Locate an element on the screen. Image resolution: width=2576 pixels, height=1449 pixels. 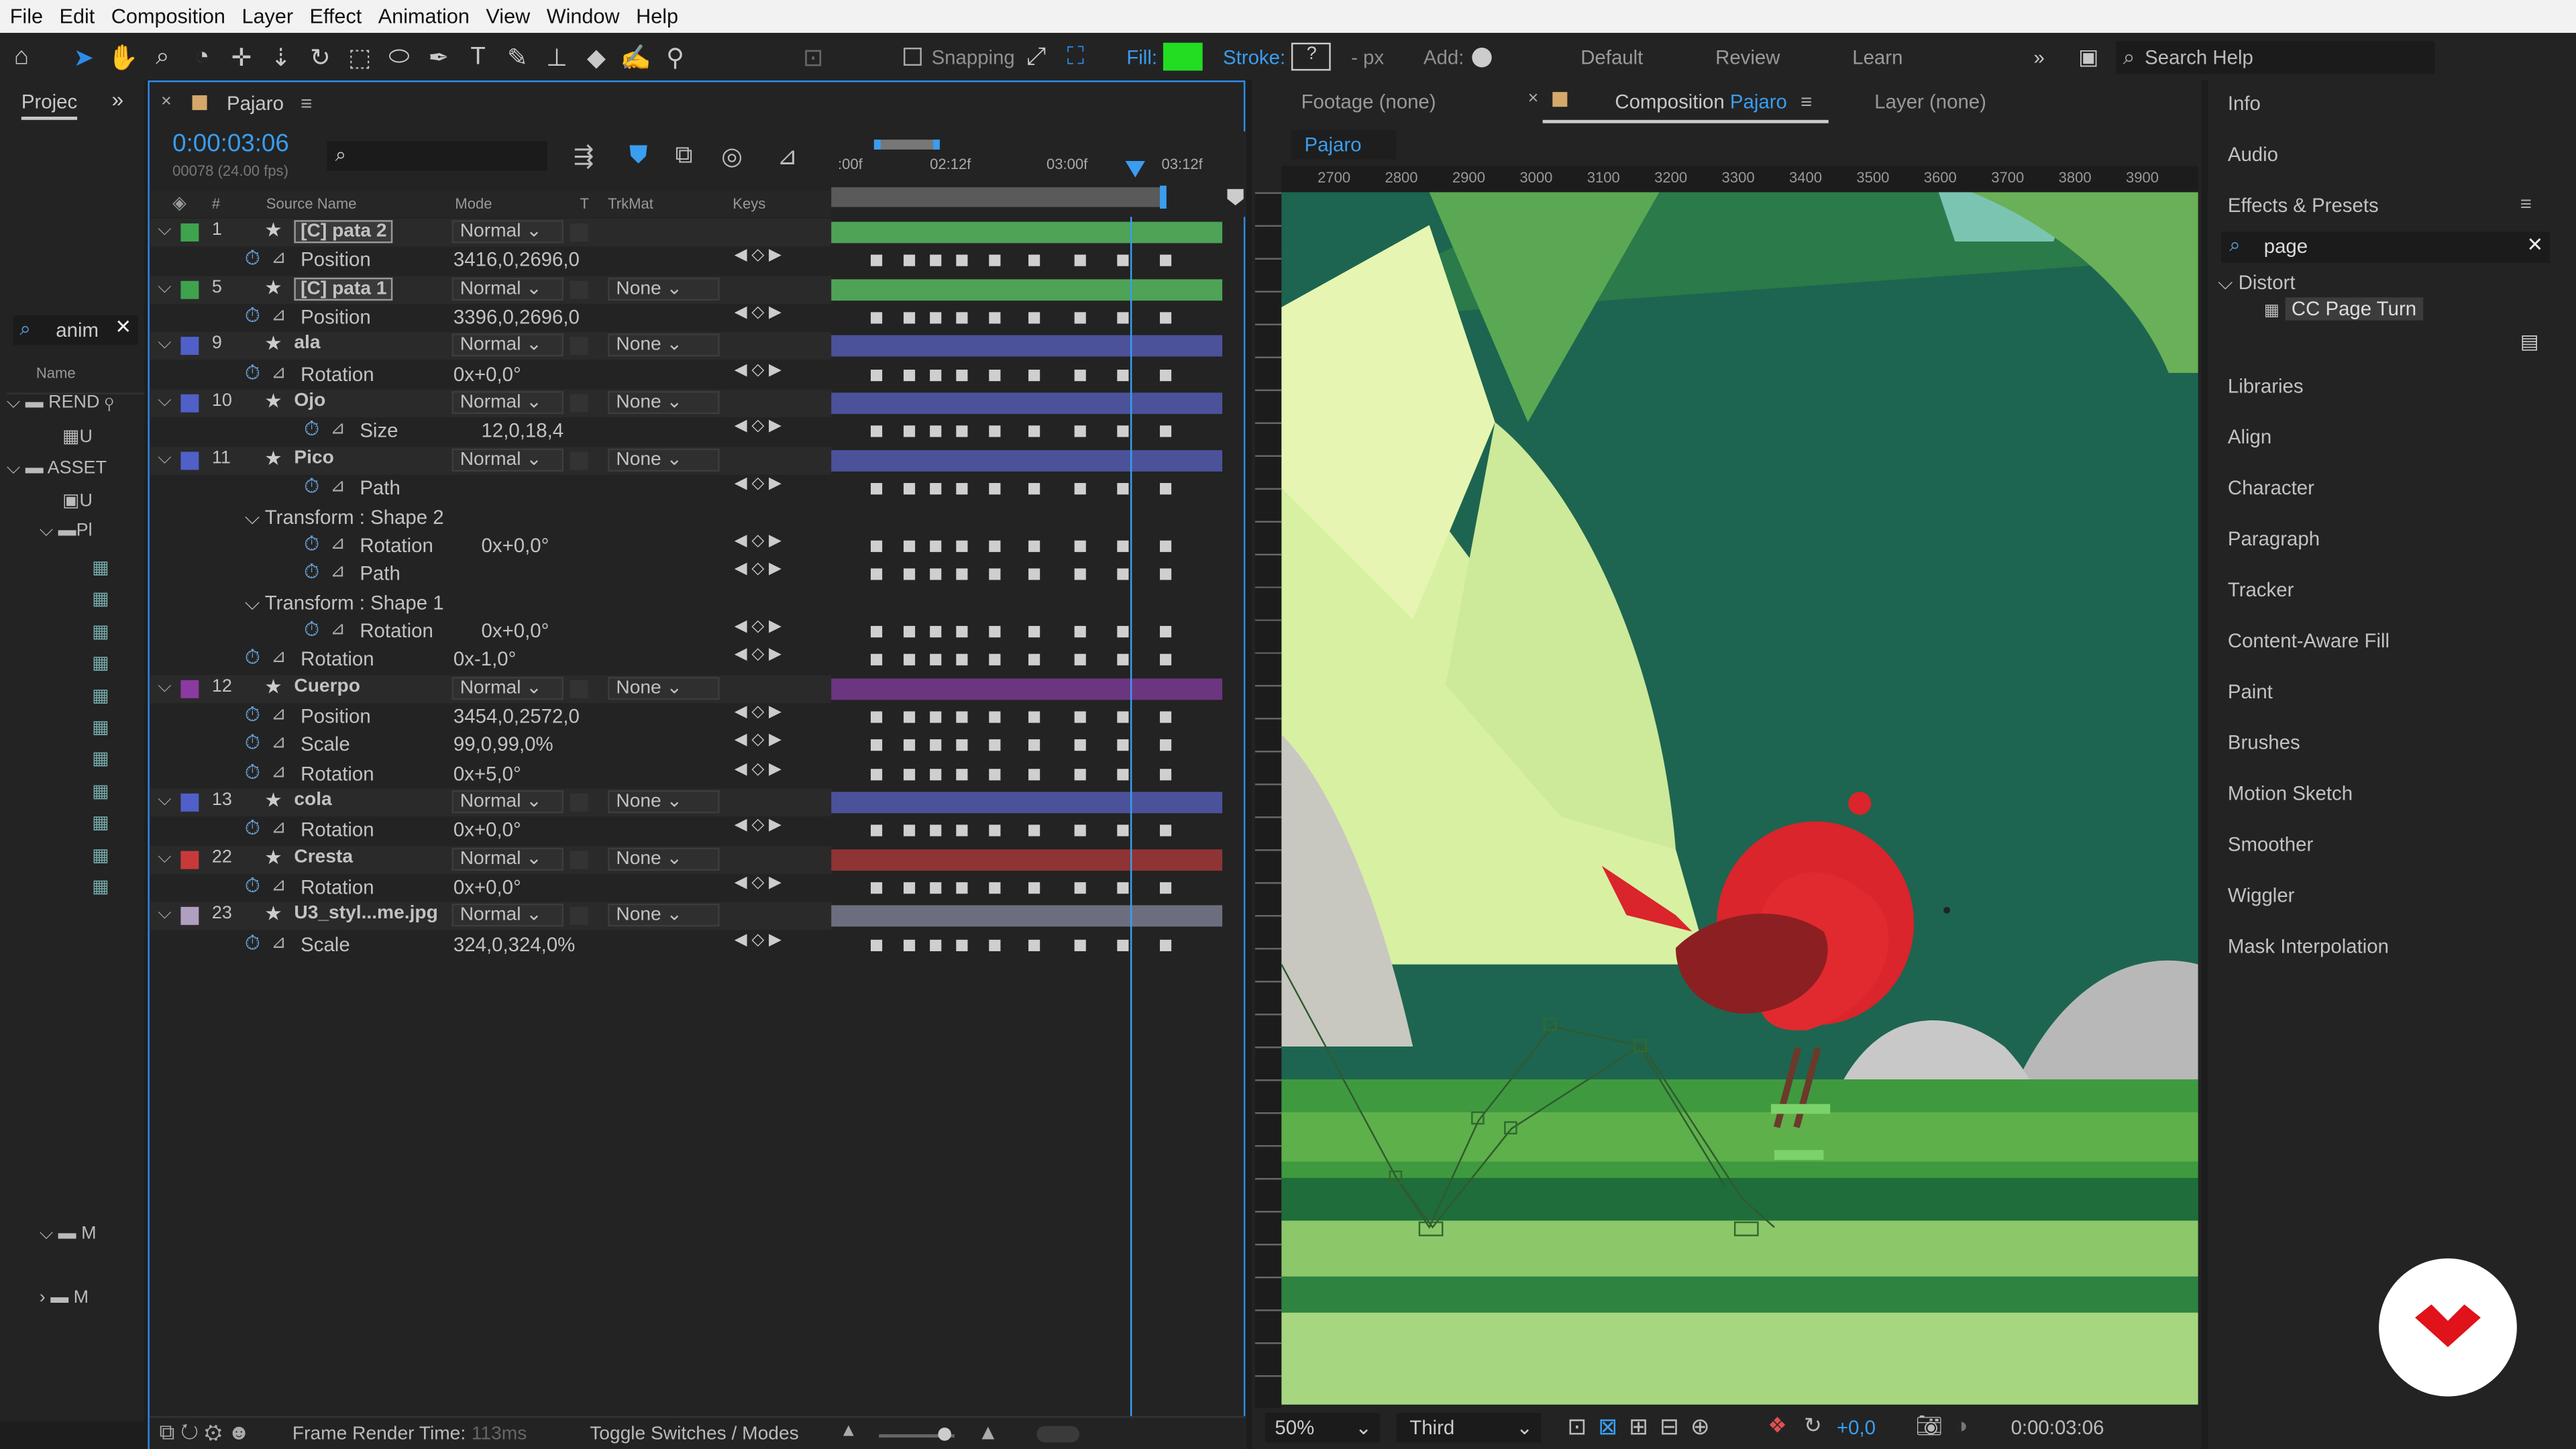
tab-composition: Composition Pajaro is located at coordinates (1700, 102).